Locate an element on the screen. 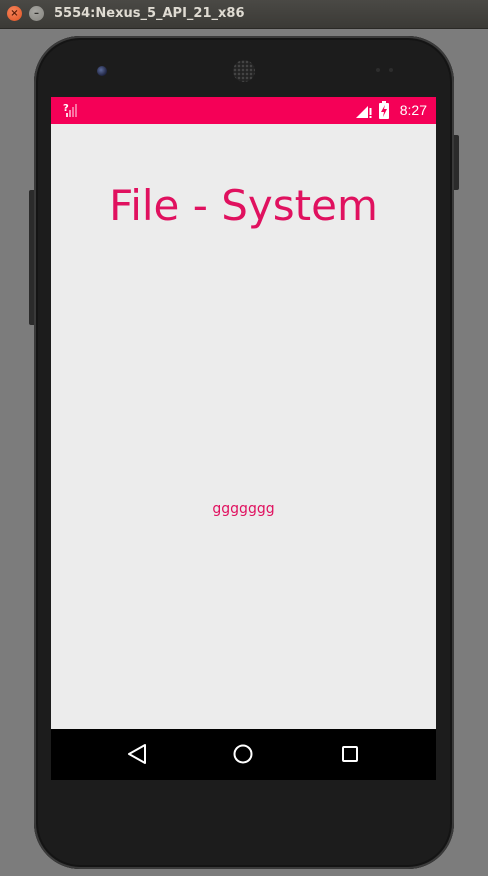 The width and height of the screenshot is (488, 876). light-sensor-icon is located at coordinates (391, 70).